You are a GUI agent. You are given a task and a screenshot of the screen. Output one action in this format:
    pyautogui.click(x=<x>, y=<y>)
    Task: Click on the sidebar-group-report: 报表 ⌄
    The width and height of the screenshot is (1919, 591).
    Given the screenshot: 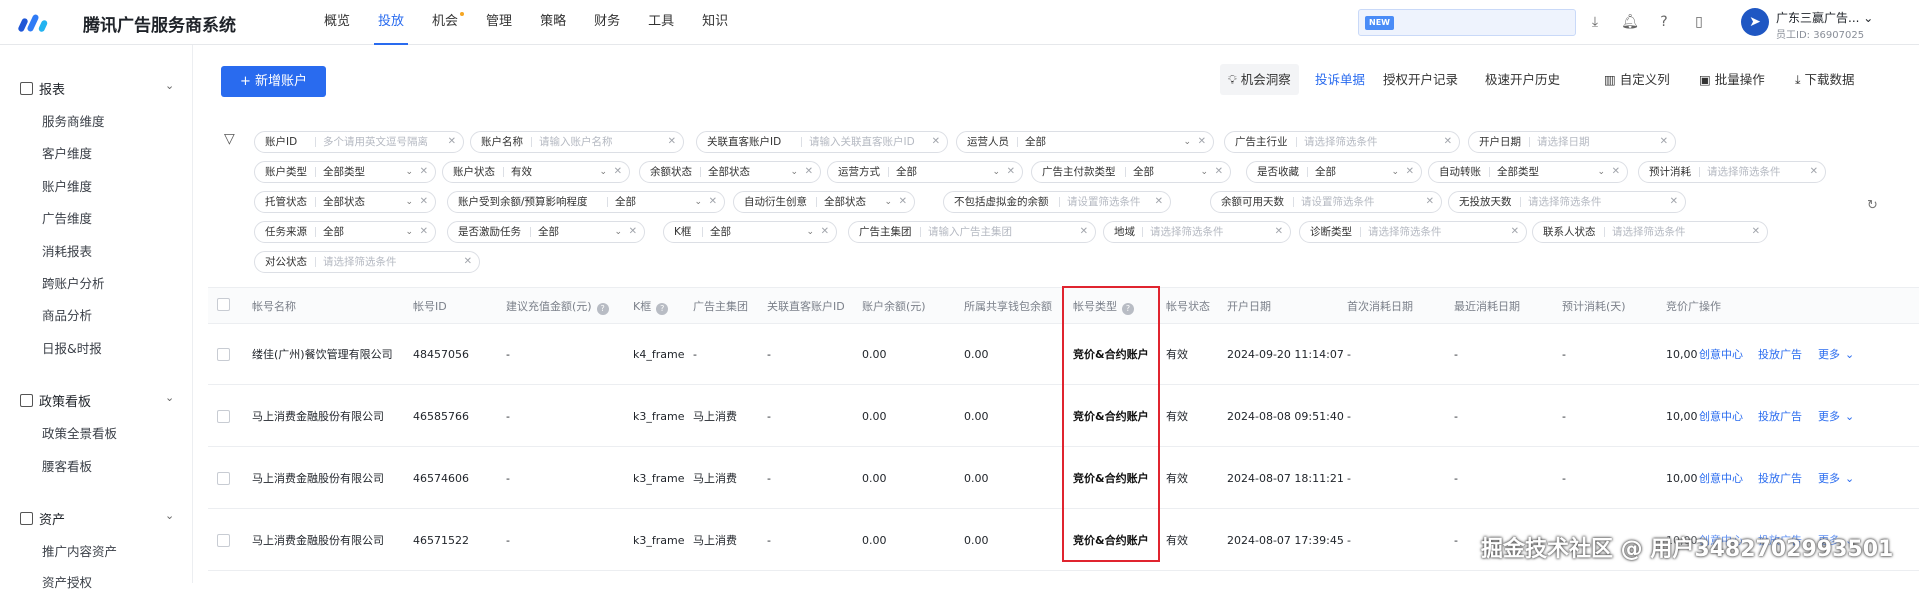 What is the action you would take?
    pyautogui.click(x=97, y=88)
    